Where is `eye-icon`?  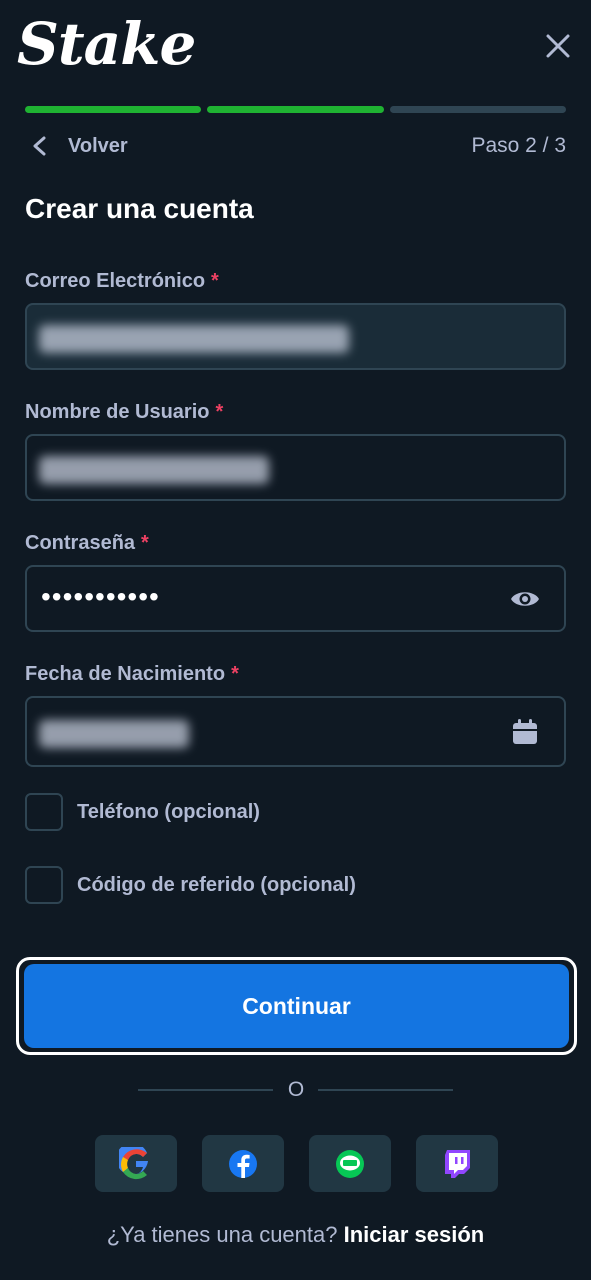
eye-icon is located at coordinates (525, 599).